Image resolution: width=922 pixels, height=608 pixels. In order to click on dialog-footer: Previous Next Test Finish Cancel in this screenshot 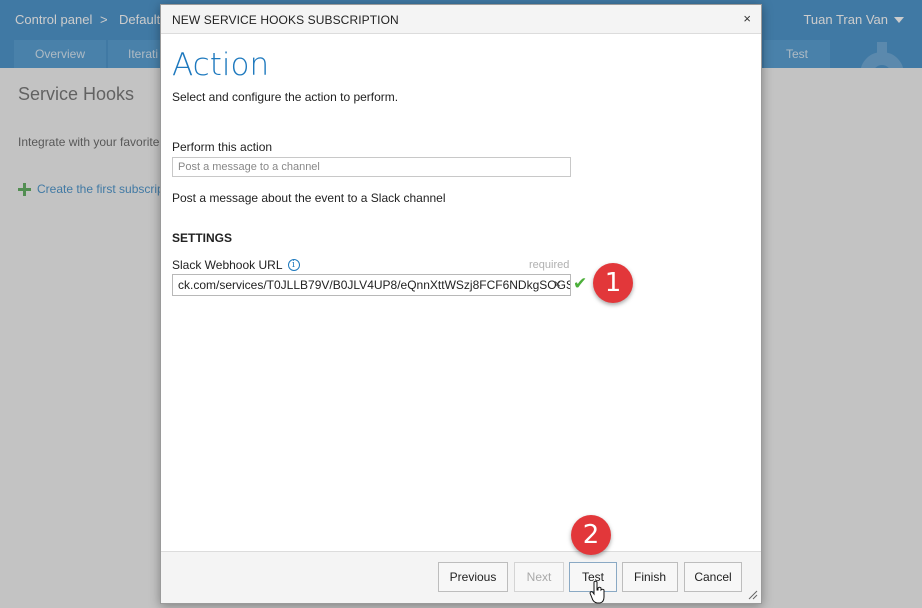, I will do `click(461, 577)`.